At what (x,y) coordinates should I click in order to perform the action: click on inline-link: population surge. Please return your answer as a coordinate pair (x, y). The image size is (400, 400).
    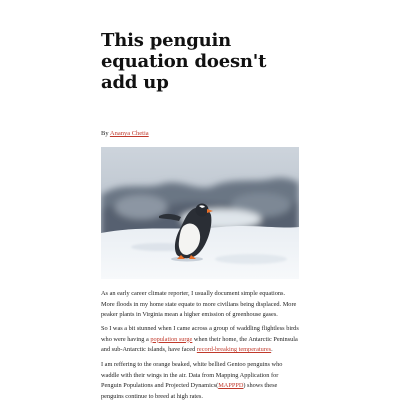
    Looking at the image, I should click on (171, 339).